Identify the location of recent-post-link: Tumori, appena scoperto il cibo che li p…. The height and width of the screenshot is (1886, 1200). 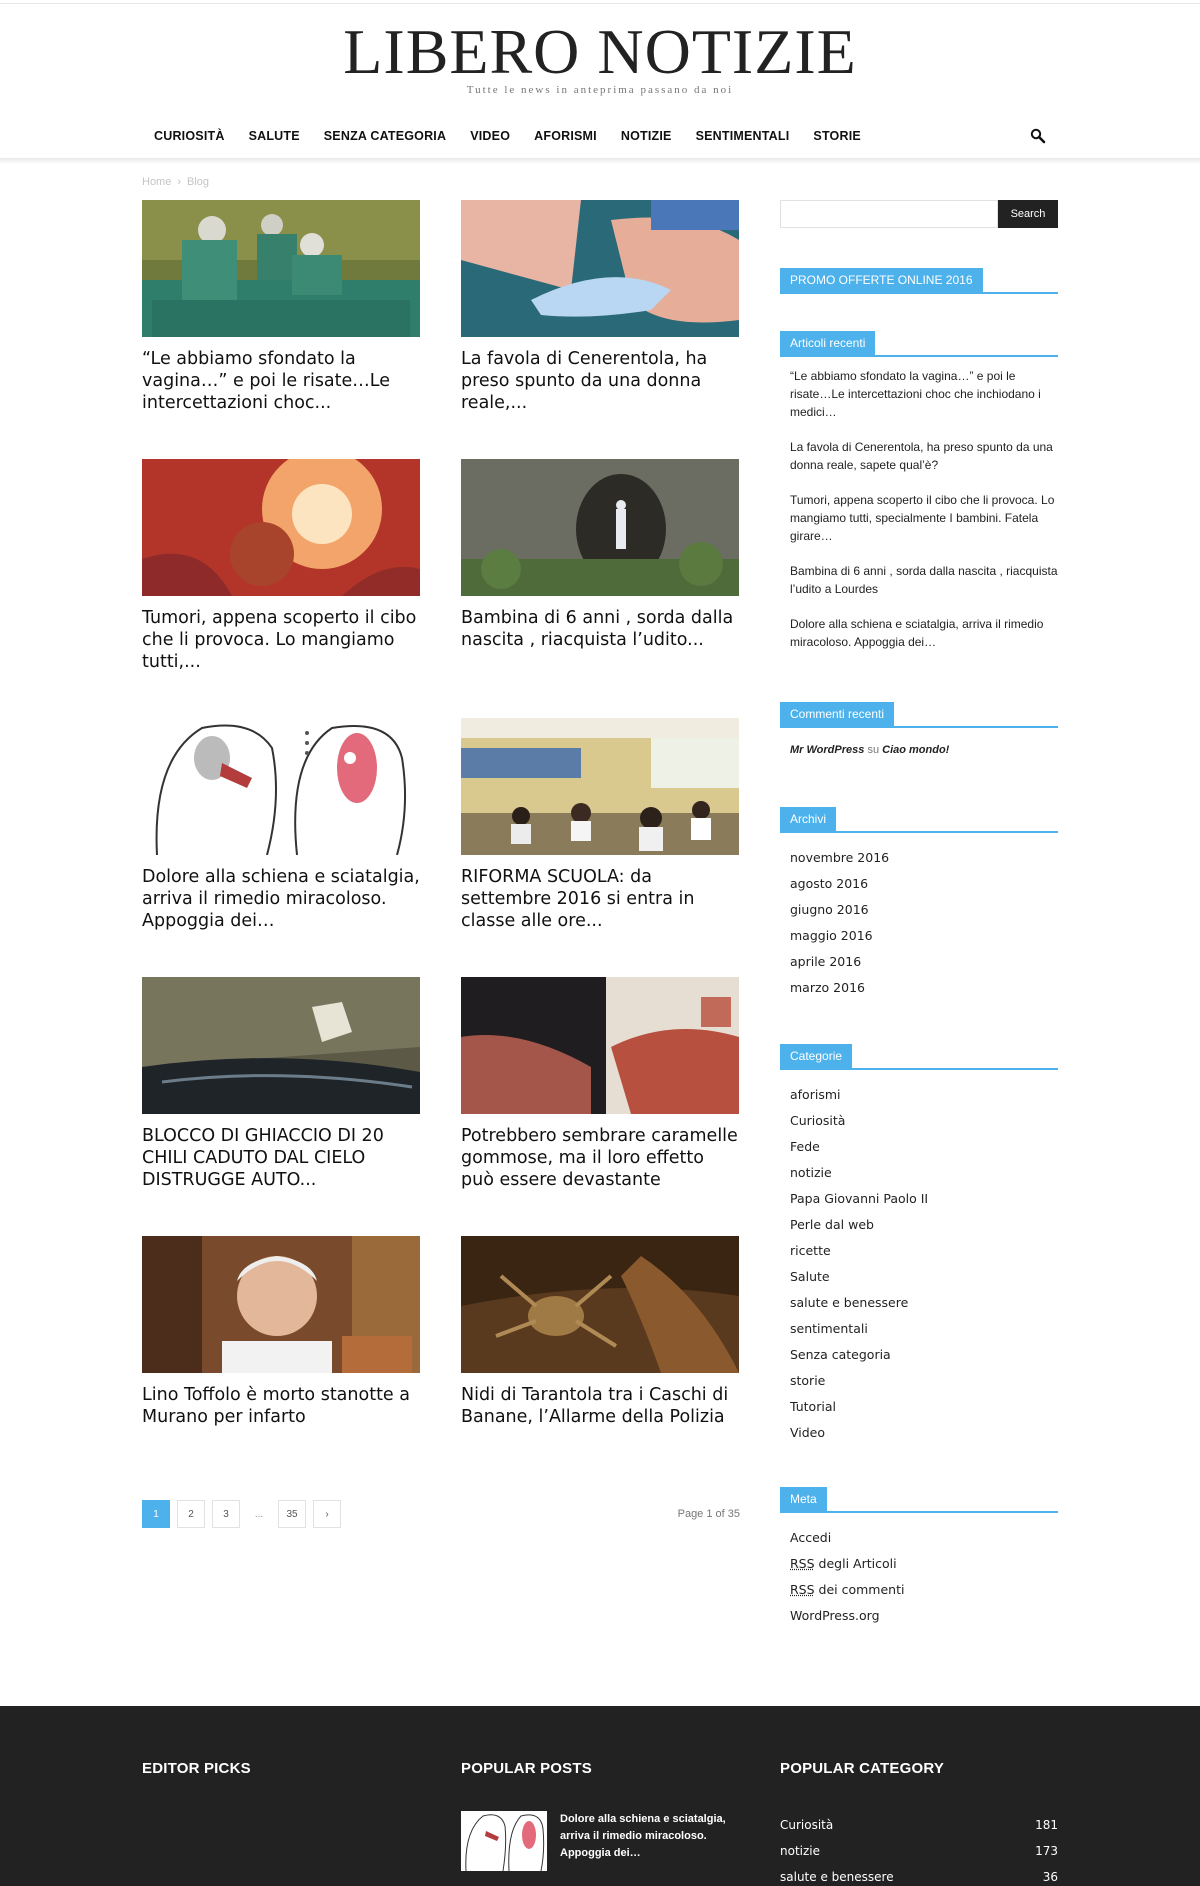
(925, 518).